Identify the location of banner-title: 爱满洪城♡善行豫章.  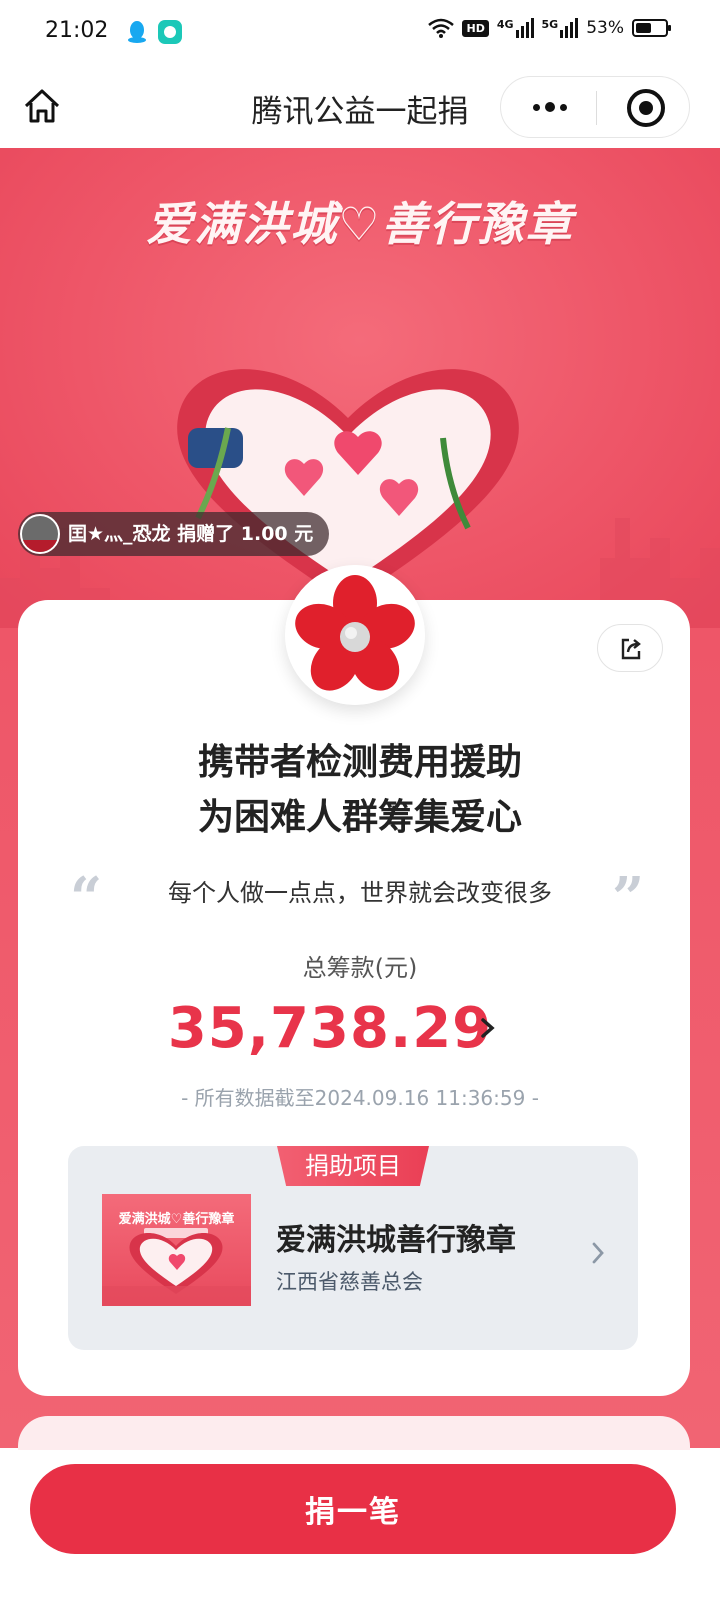
(360, 224).